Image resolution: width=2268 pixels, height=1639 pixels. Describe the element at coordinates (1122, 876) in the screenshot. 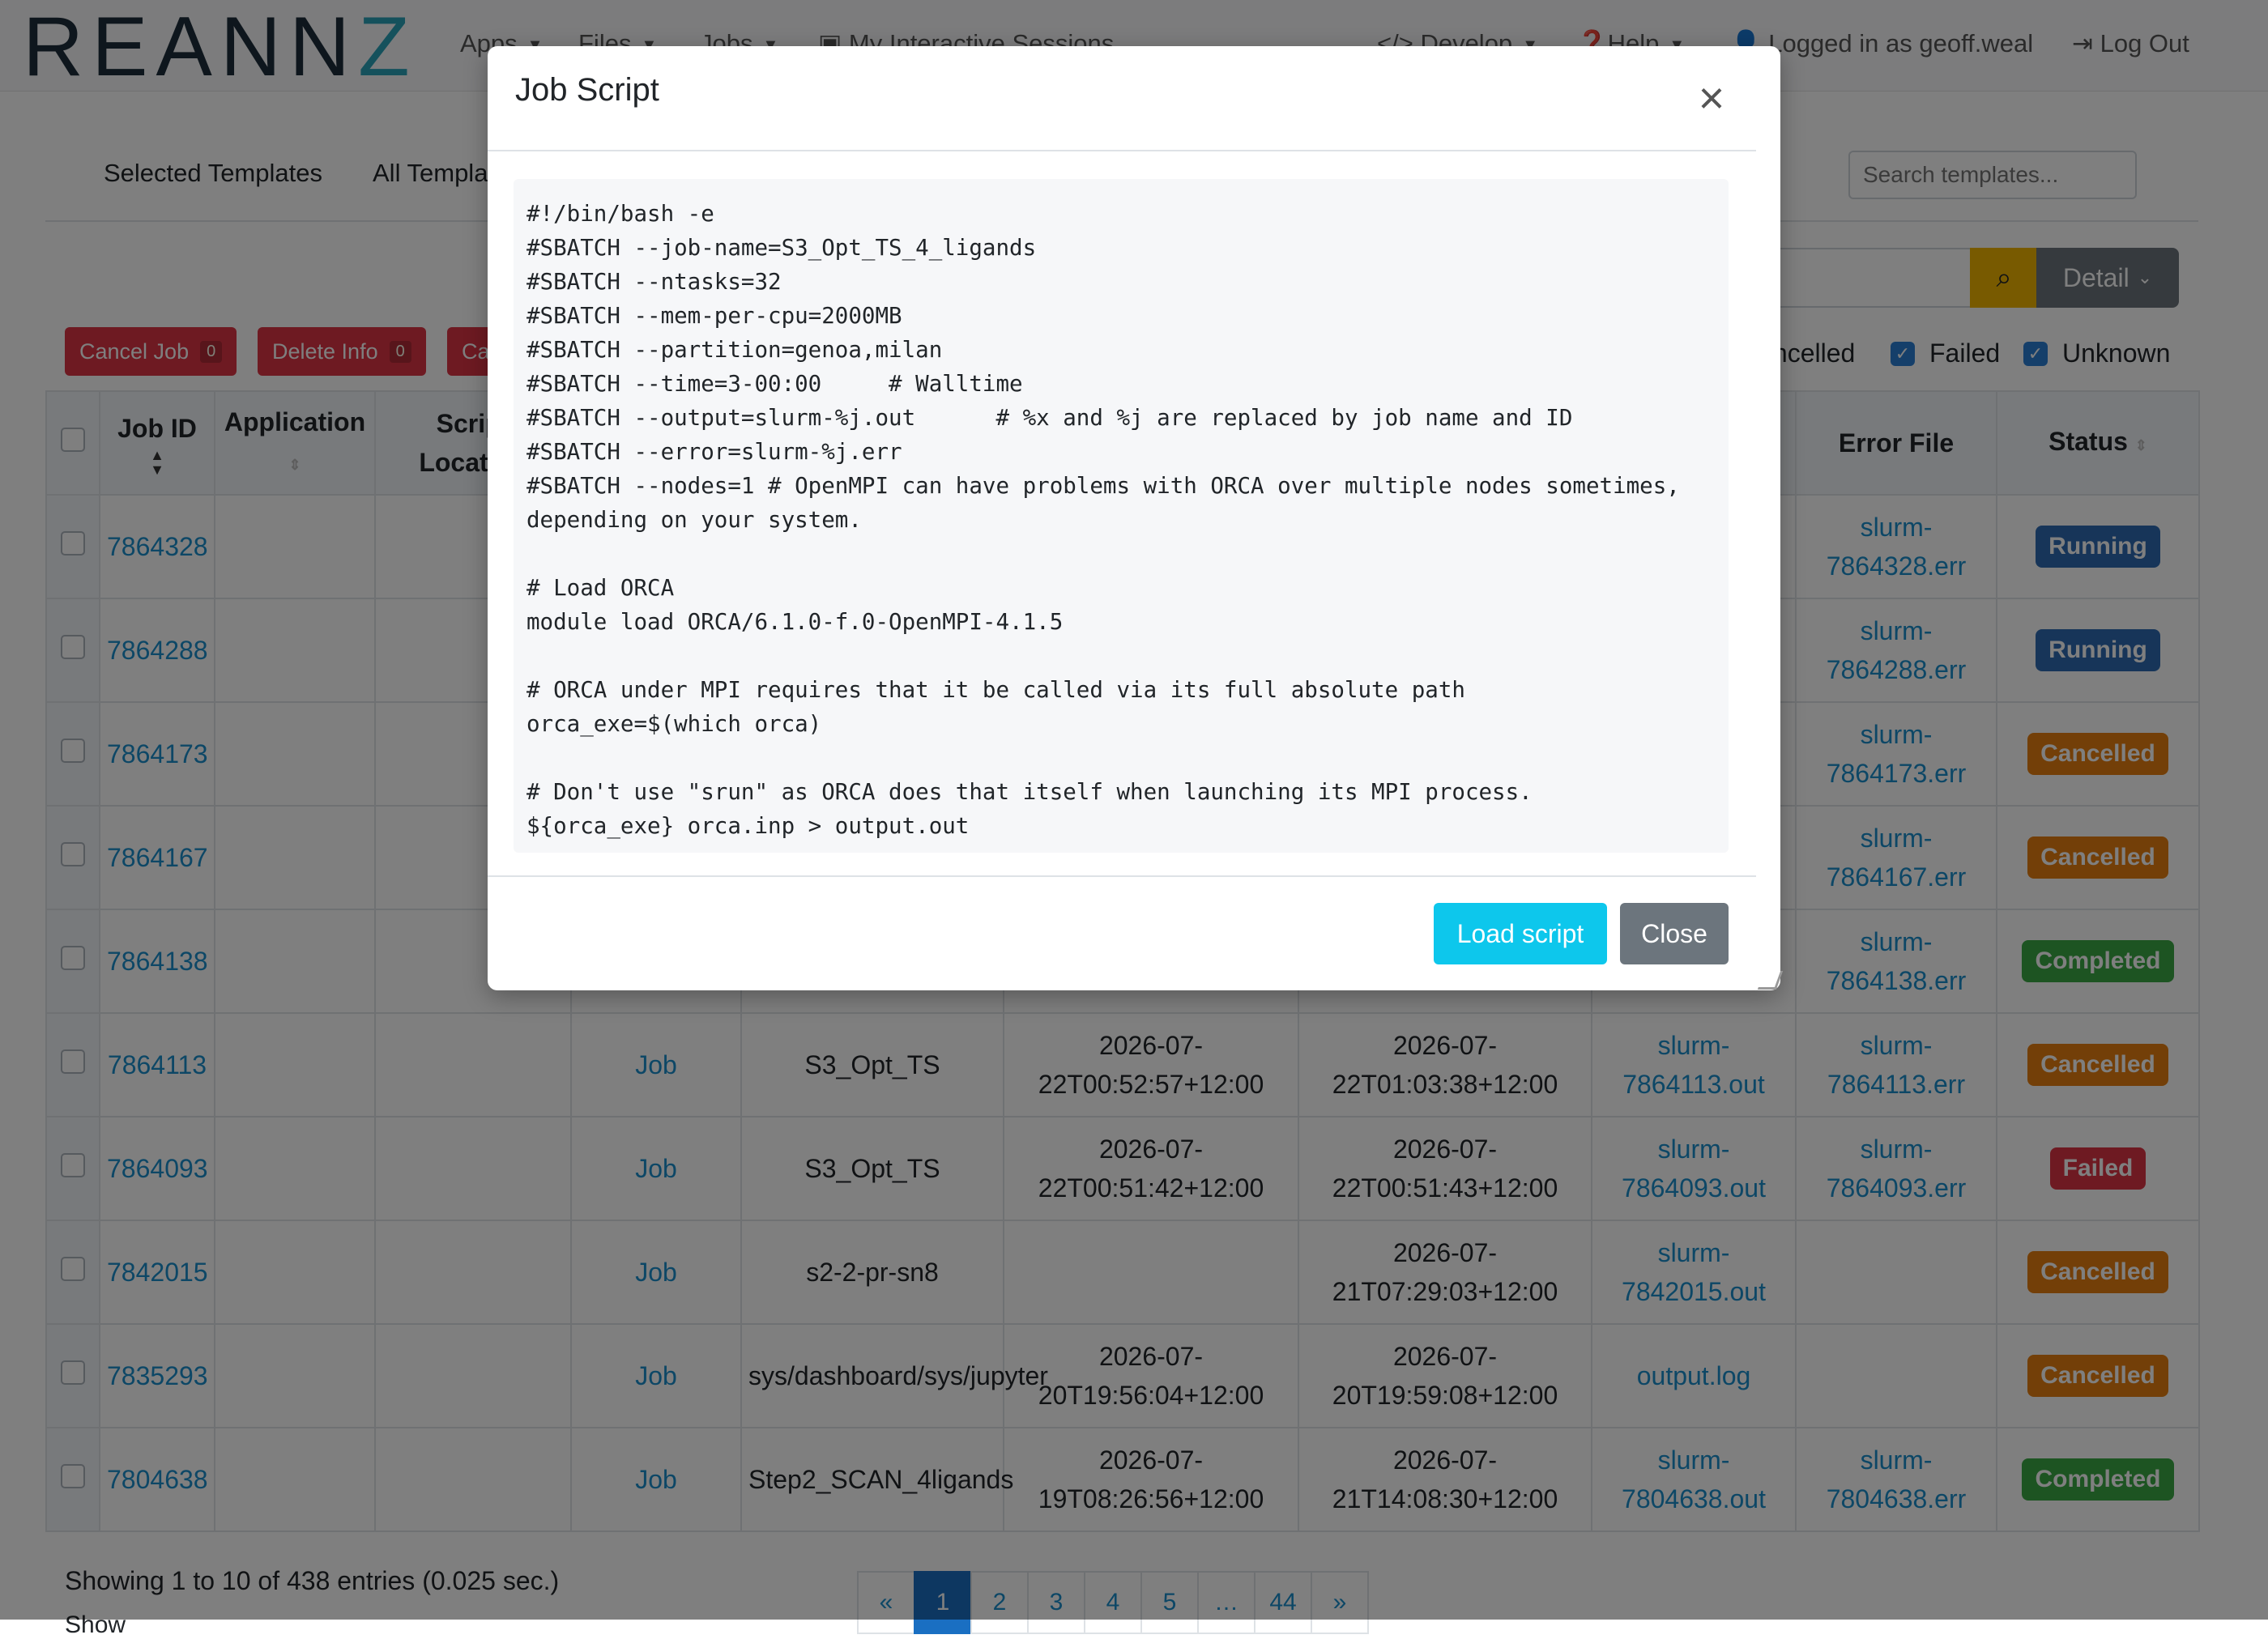

I see `modal-footer-divider` at that location.